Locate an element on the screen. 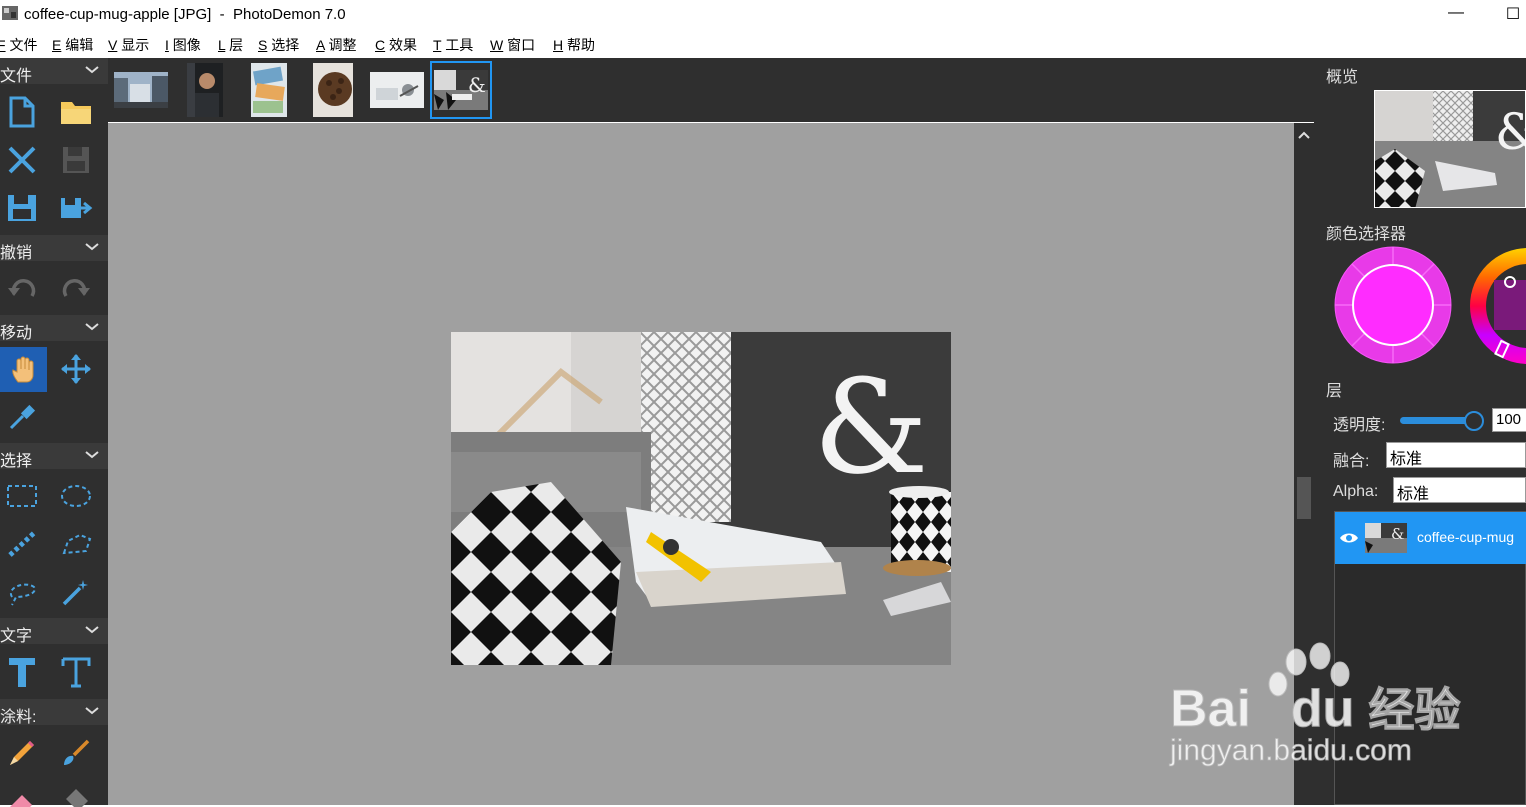  pencil-tool is located at coordinates (22, 753).